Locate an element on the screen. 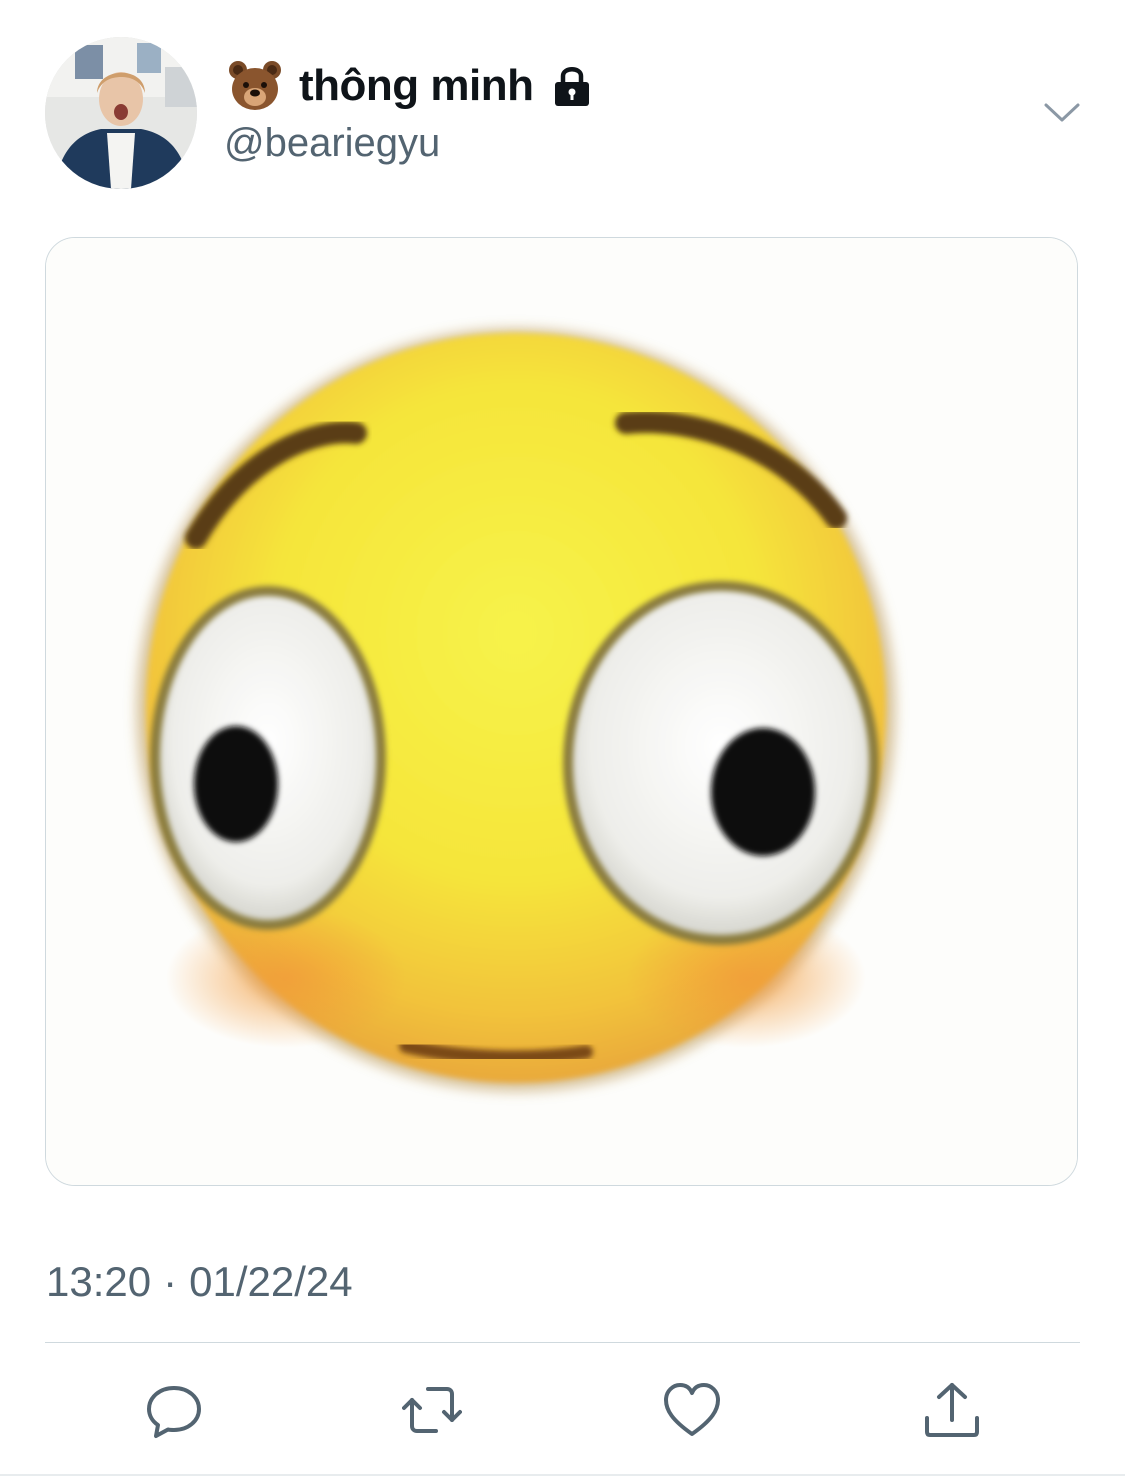 This screenshot has height=1476, width=1125. reply-icon is located at coordinates (174, 1412).